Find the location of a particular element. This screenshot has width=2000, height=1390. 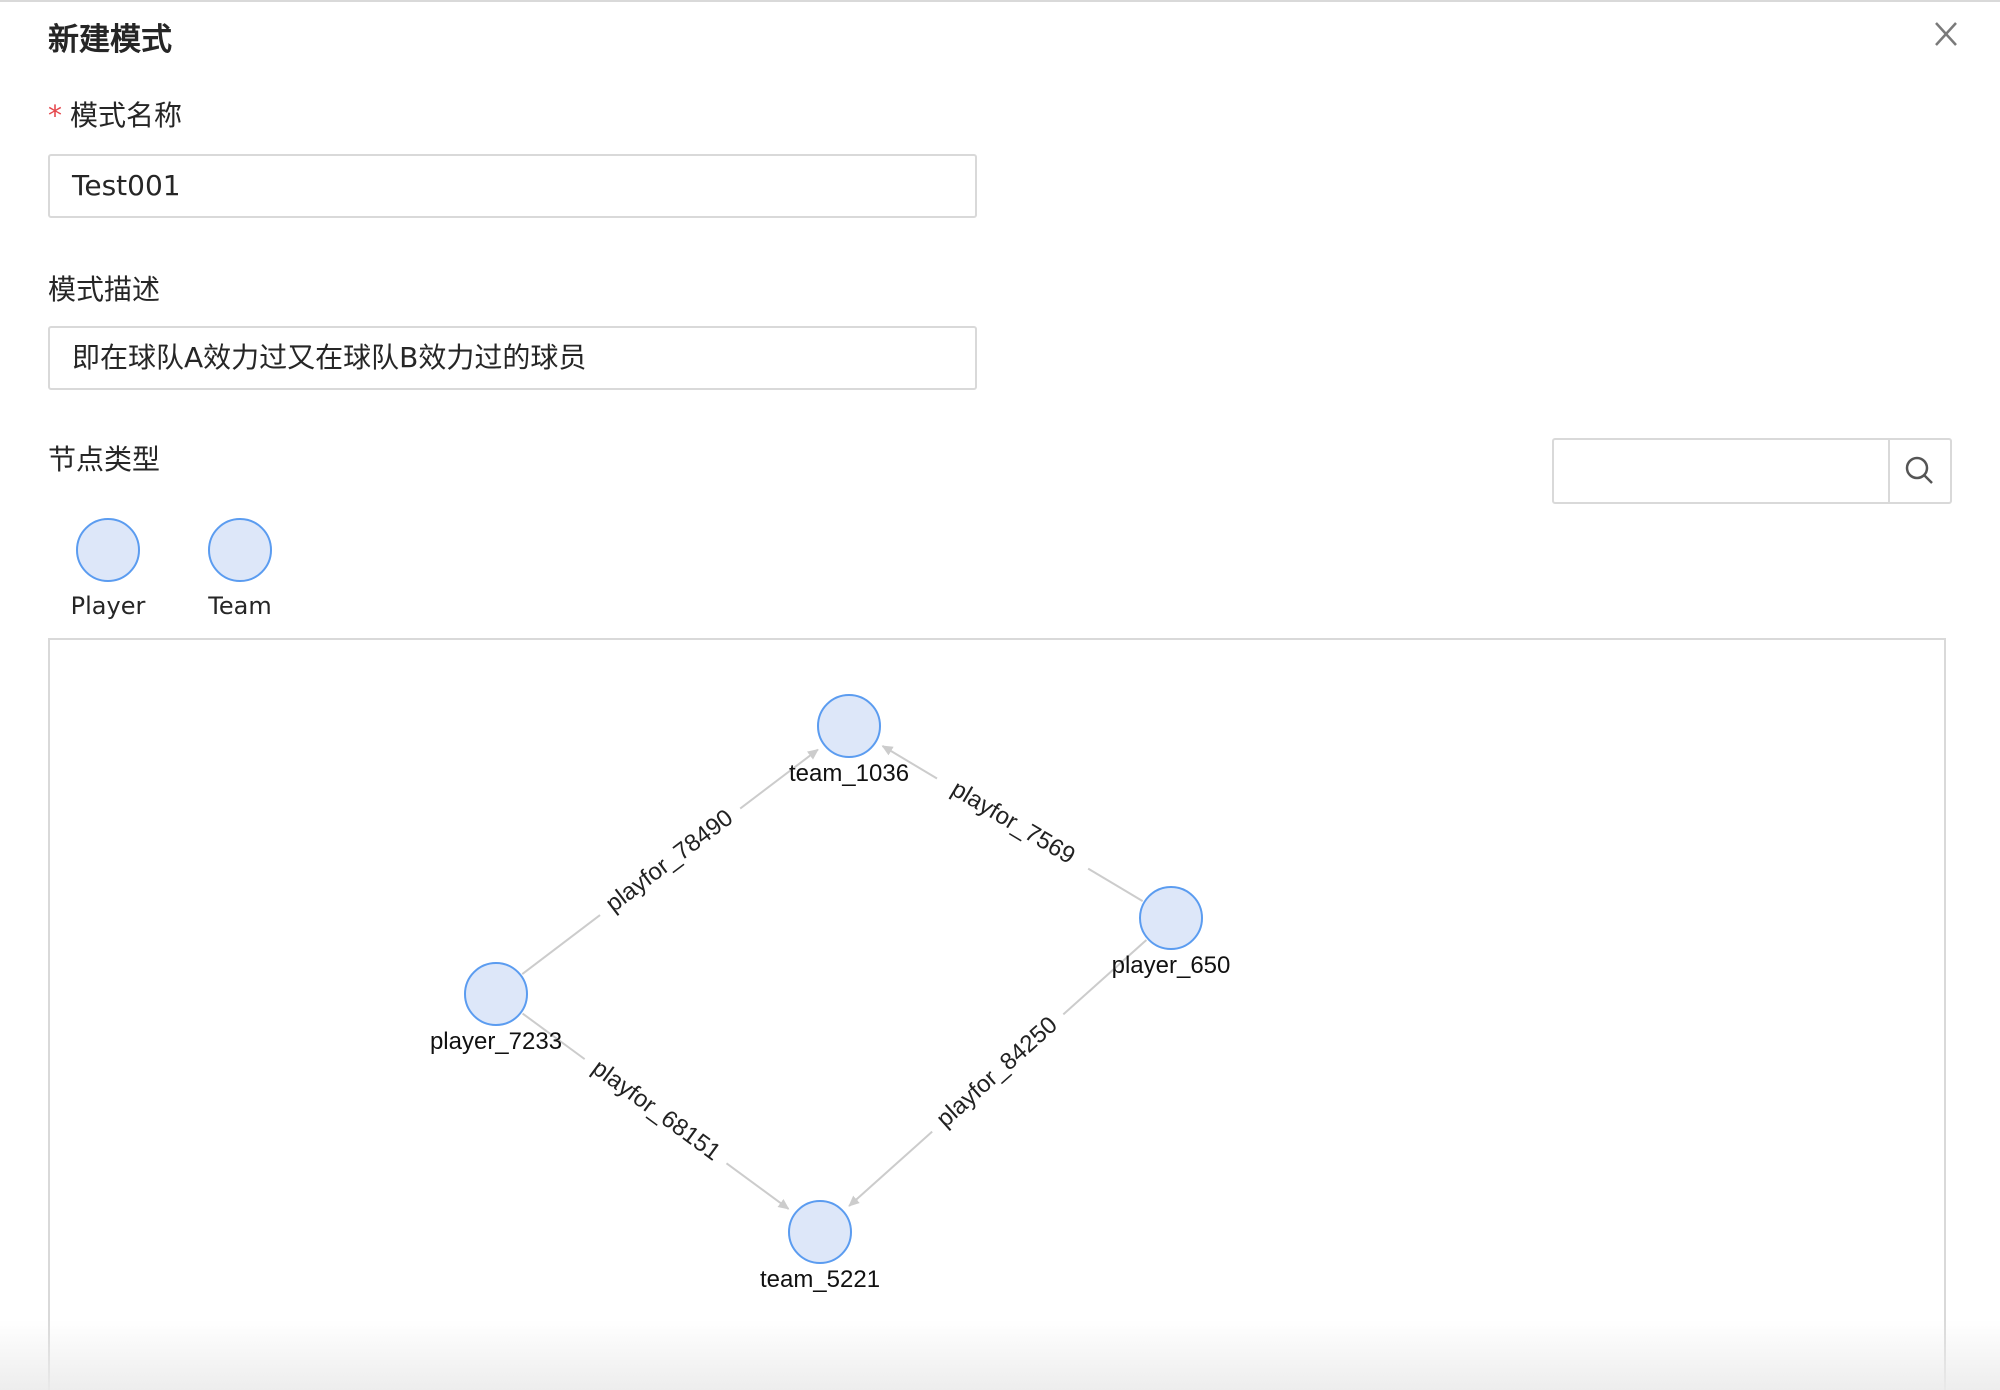

edge-label: playfor_68151 is located at coordinates (656, 1110).